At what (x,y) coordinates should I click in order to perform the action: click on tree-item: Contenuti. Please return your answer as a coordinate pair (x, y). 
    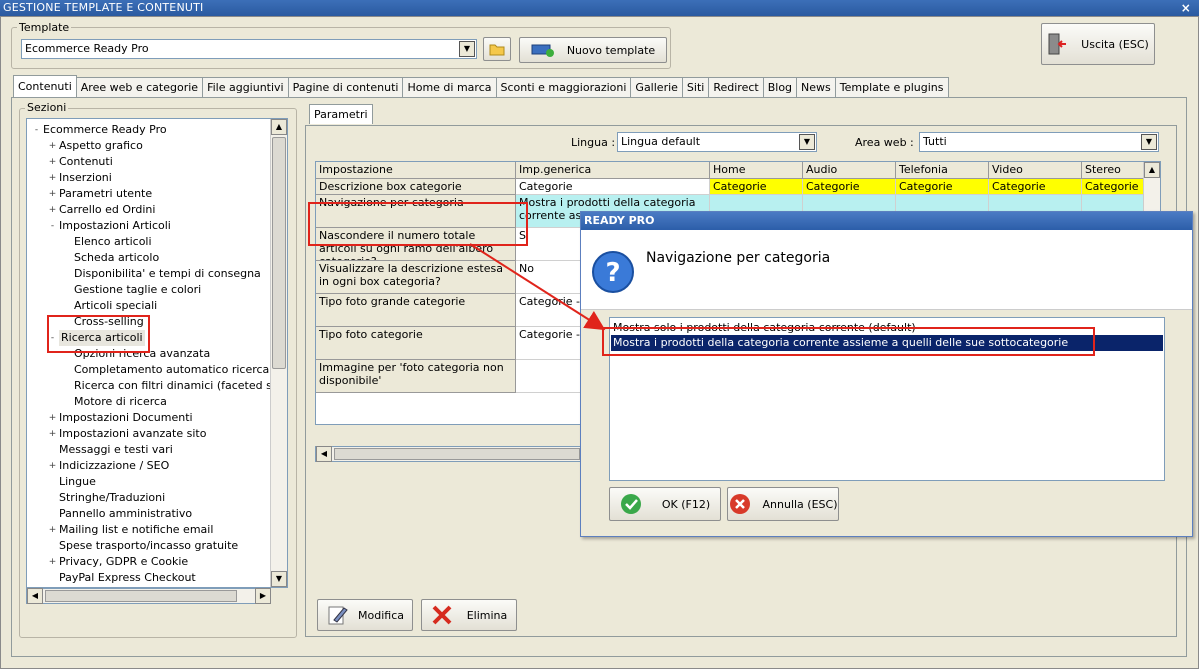
    Looking at the image, I should click on (86, 162).